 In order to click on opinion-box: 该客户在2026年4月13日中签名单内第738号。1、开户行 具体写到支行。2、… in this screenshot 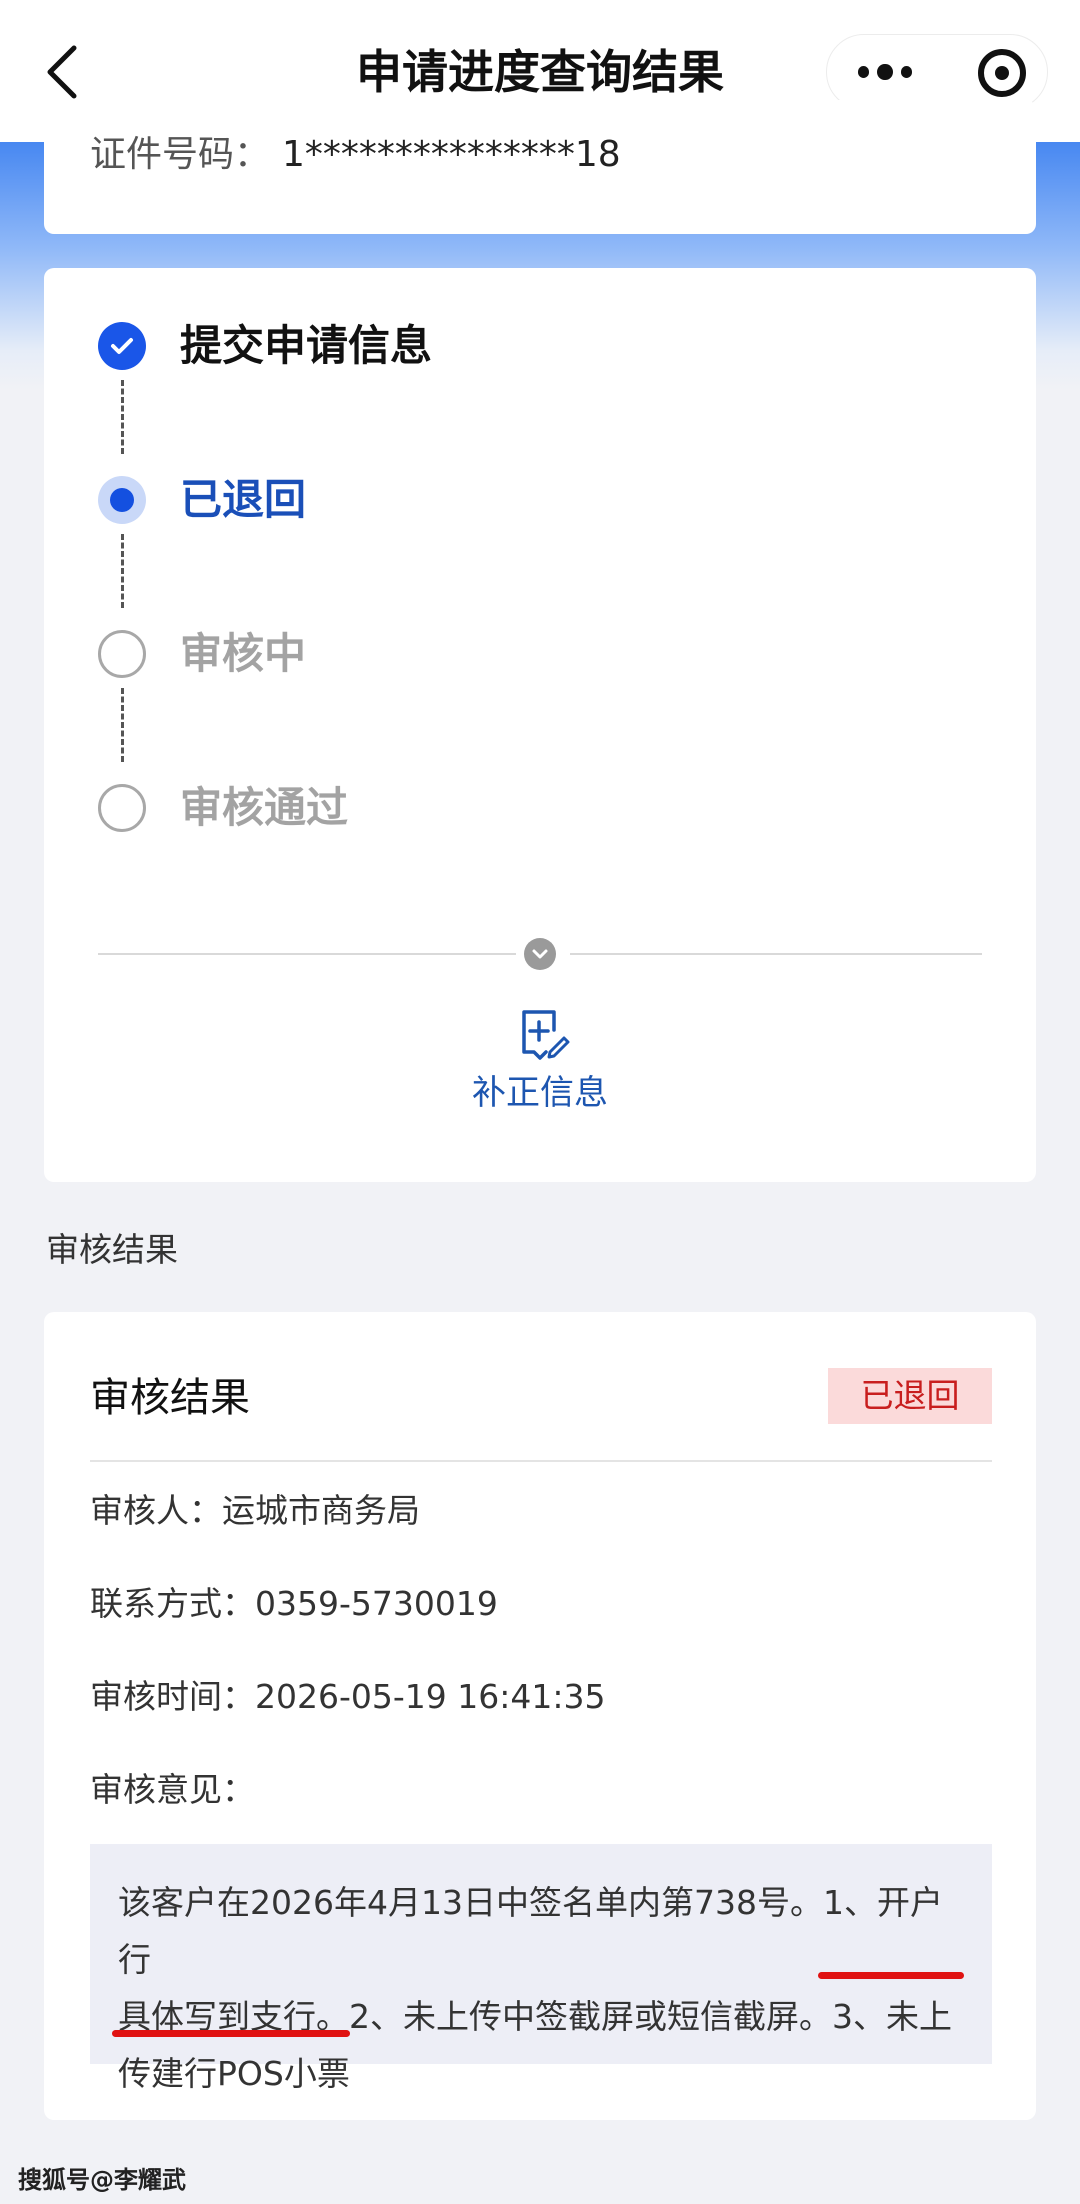, I will do `click(541, 1968)`.